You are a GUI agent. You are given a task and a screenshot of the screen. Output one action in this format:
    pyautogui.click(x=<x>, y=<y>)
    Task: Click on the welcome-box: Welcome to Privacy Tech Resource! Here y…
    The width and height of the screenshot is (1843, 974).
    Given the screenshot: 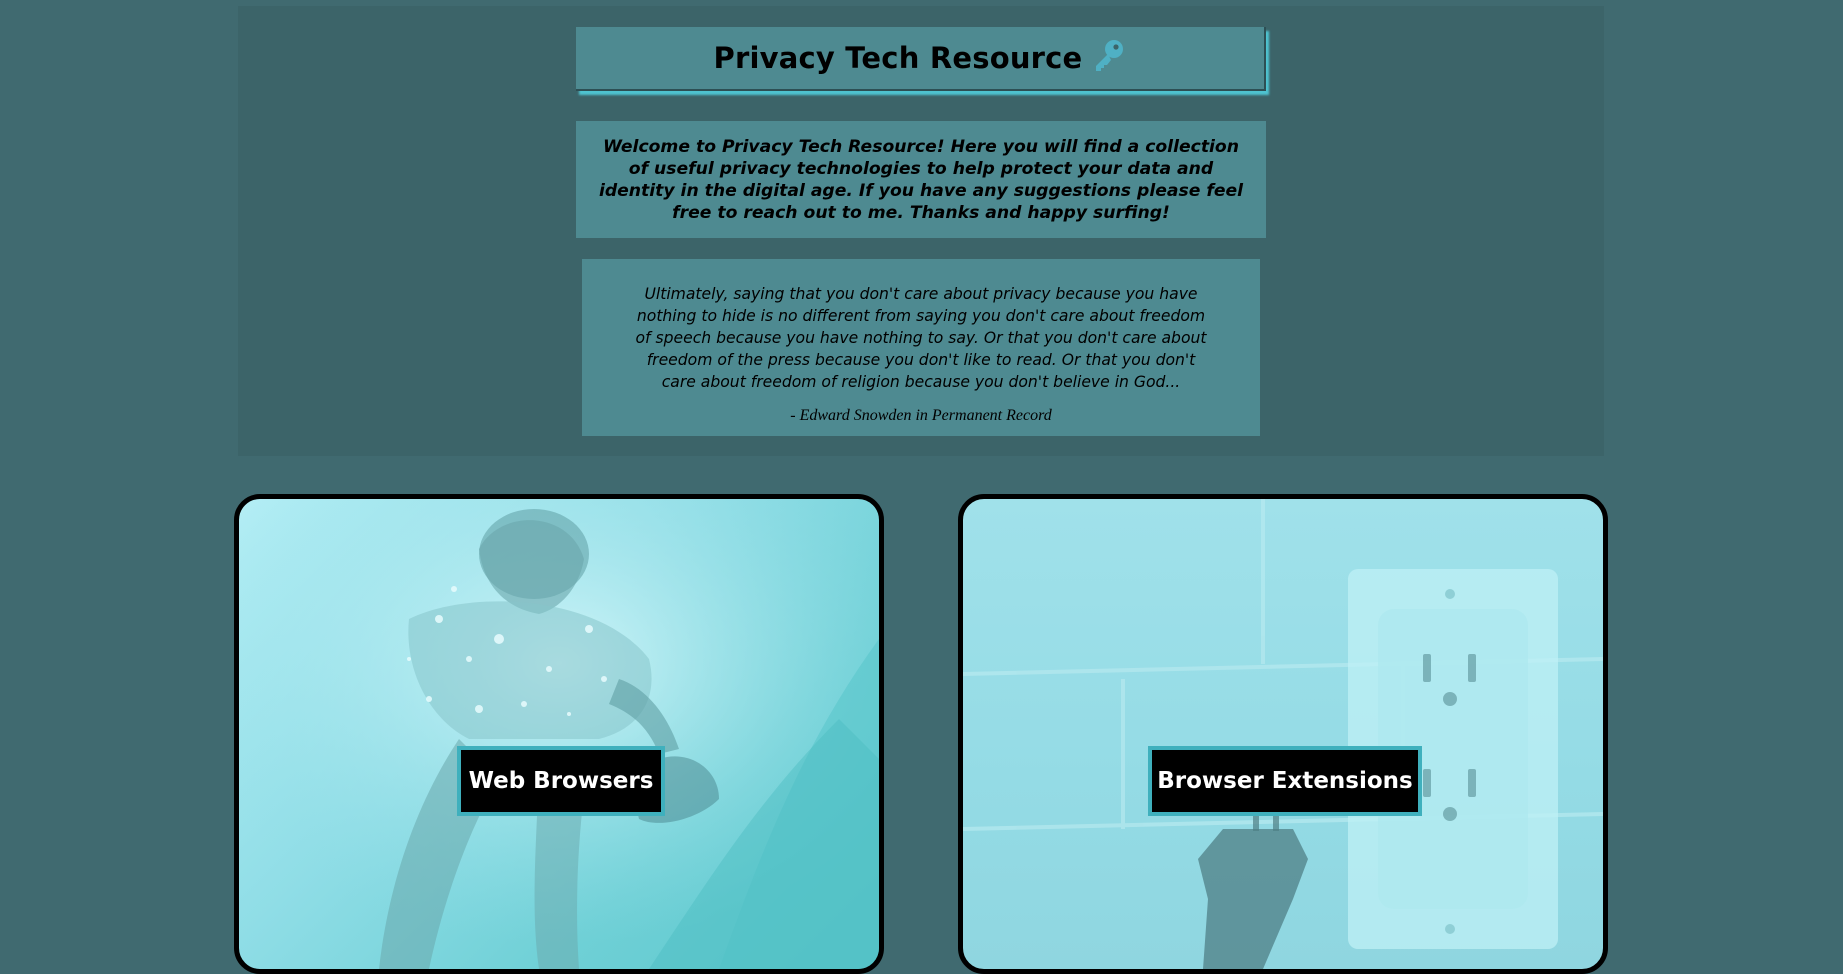 What is the action you would take?
    pyautogui.click(x=921, y=179)
    